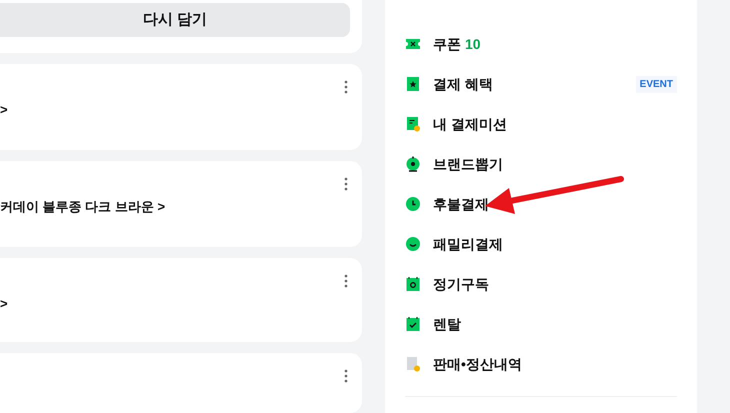 The width and height of the screenshot is (730, 413). Describe the element at coordinates (541, 204) in the screenshot. I see `menu-item: 후불결제` at that location.